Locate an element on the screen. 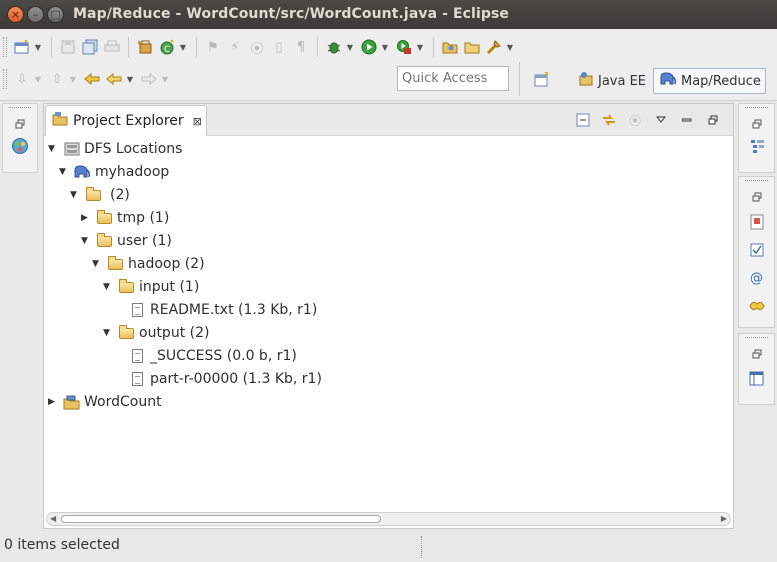  tree-item-root-folder: ▼ (2) is located at coordinates (99, 195).